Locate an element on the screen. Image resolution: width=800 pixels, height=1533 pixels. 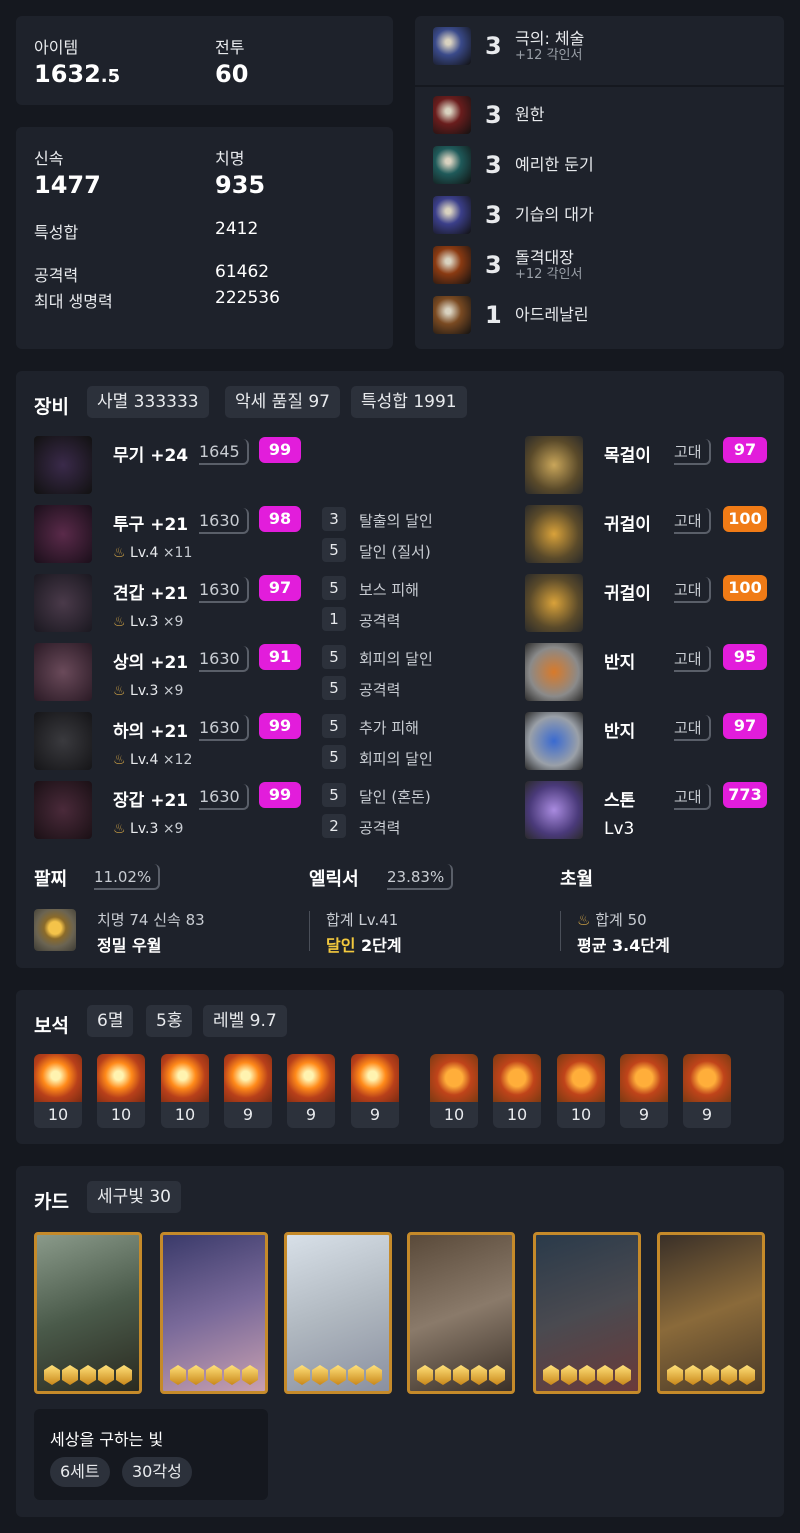
combat-level-value: 60 is located at coordinates (232, 74).